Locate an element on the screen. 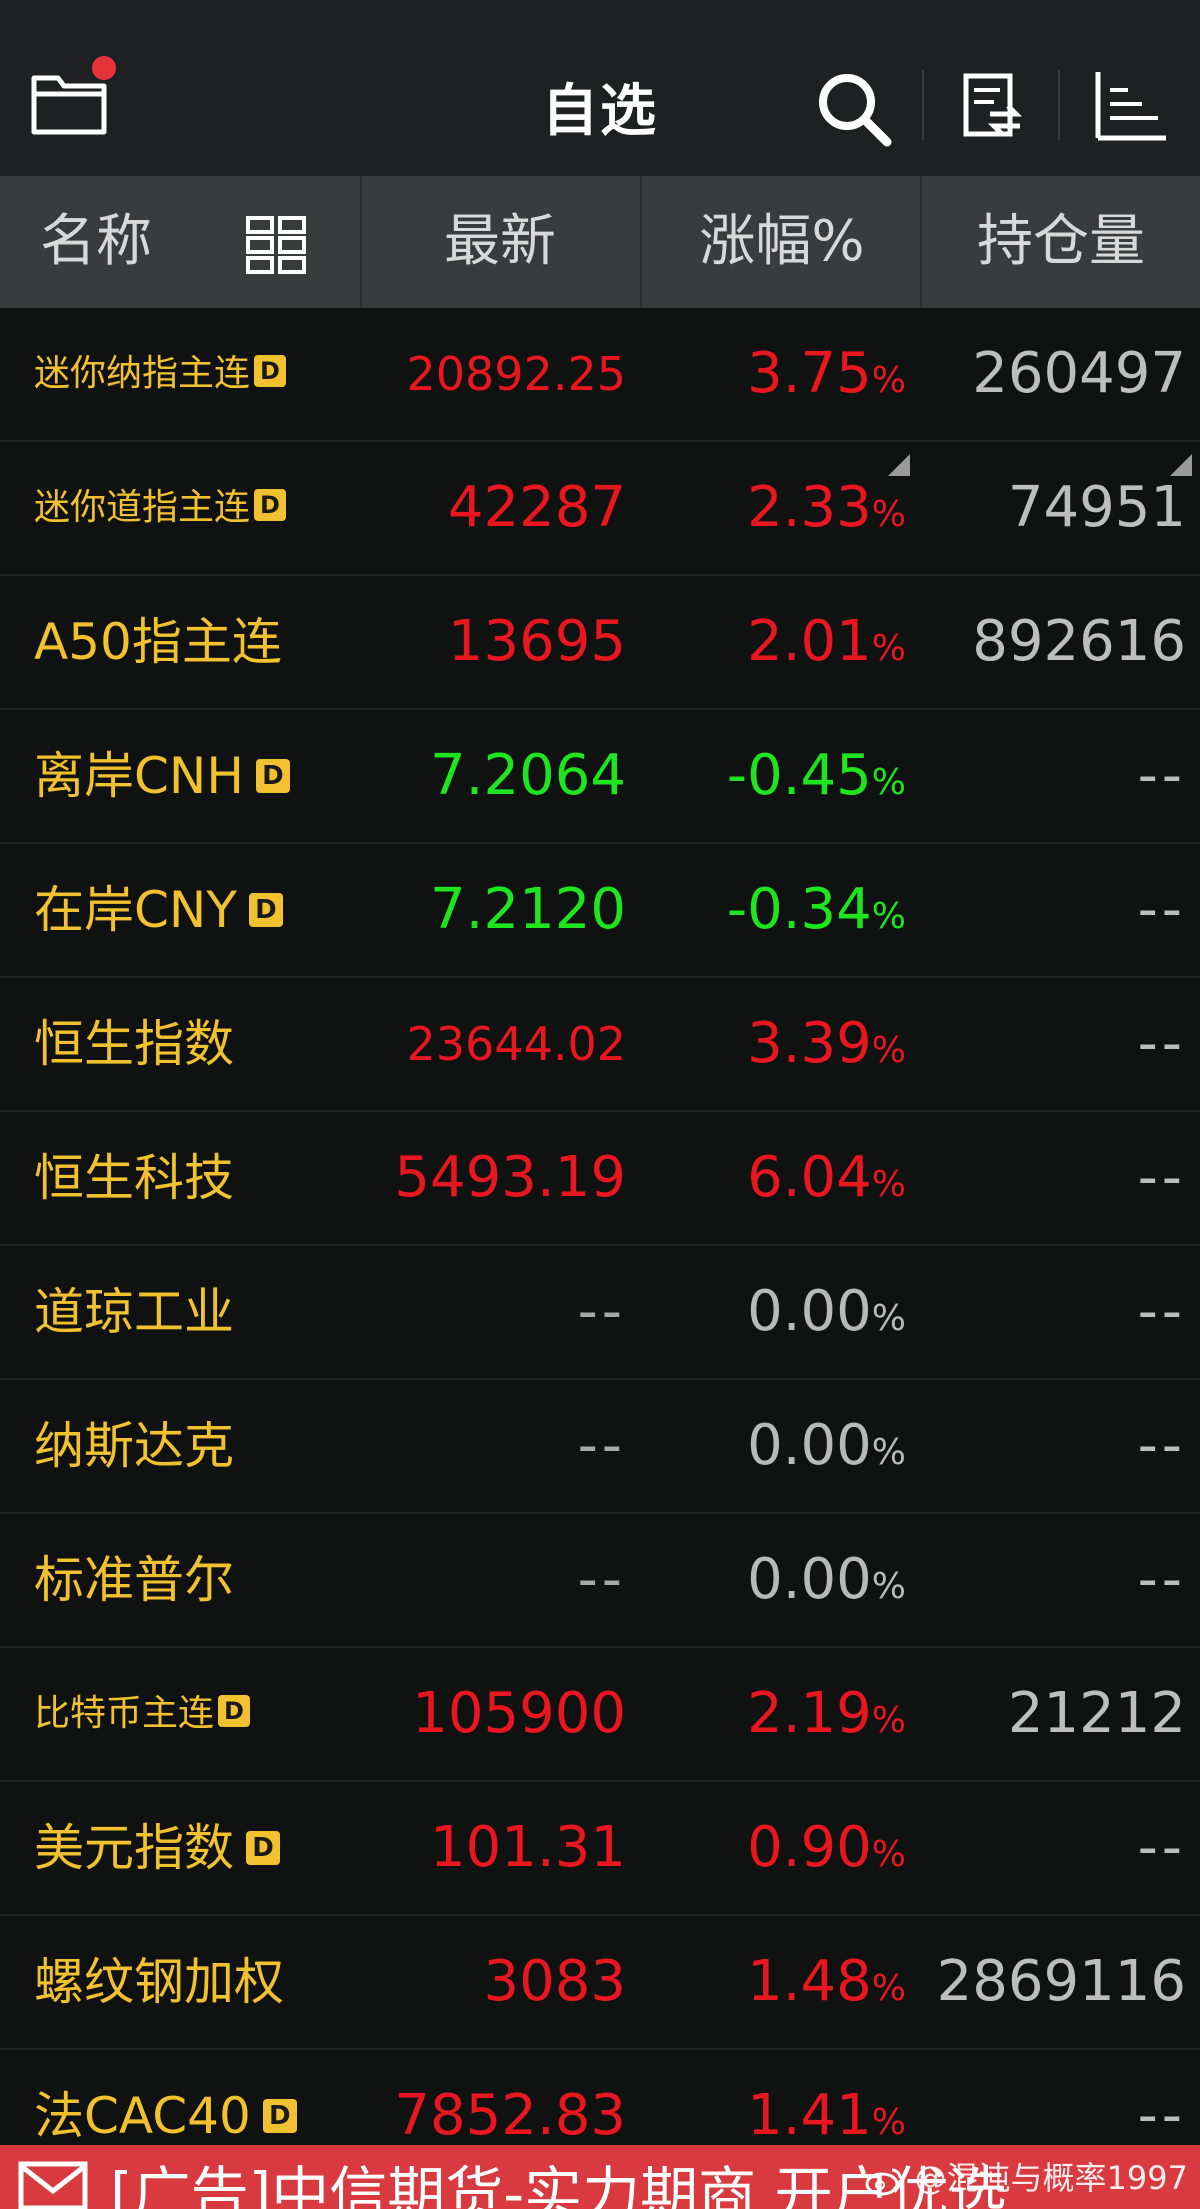 This screenshot has height=2209, width=1200. instrument-name-text: 美元指数 is located at coordinates (134, 1848).